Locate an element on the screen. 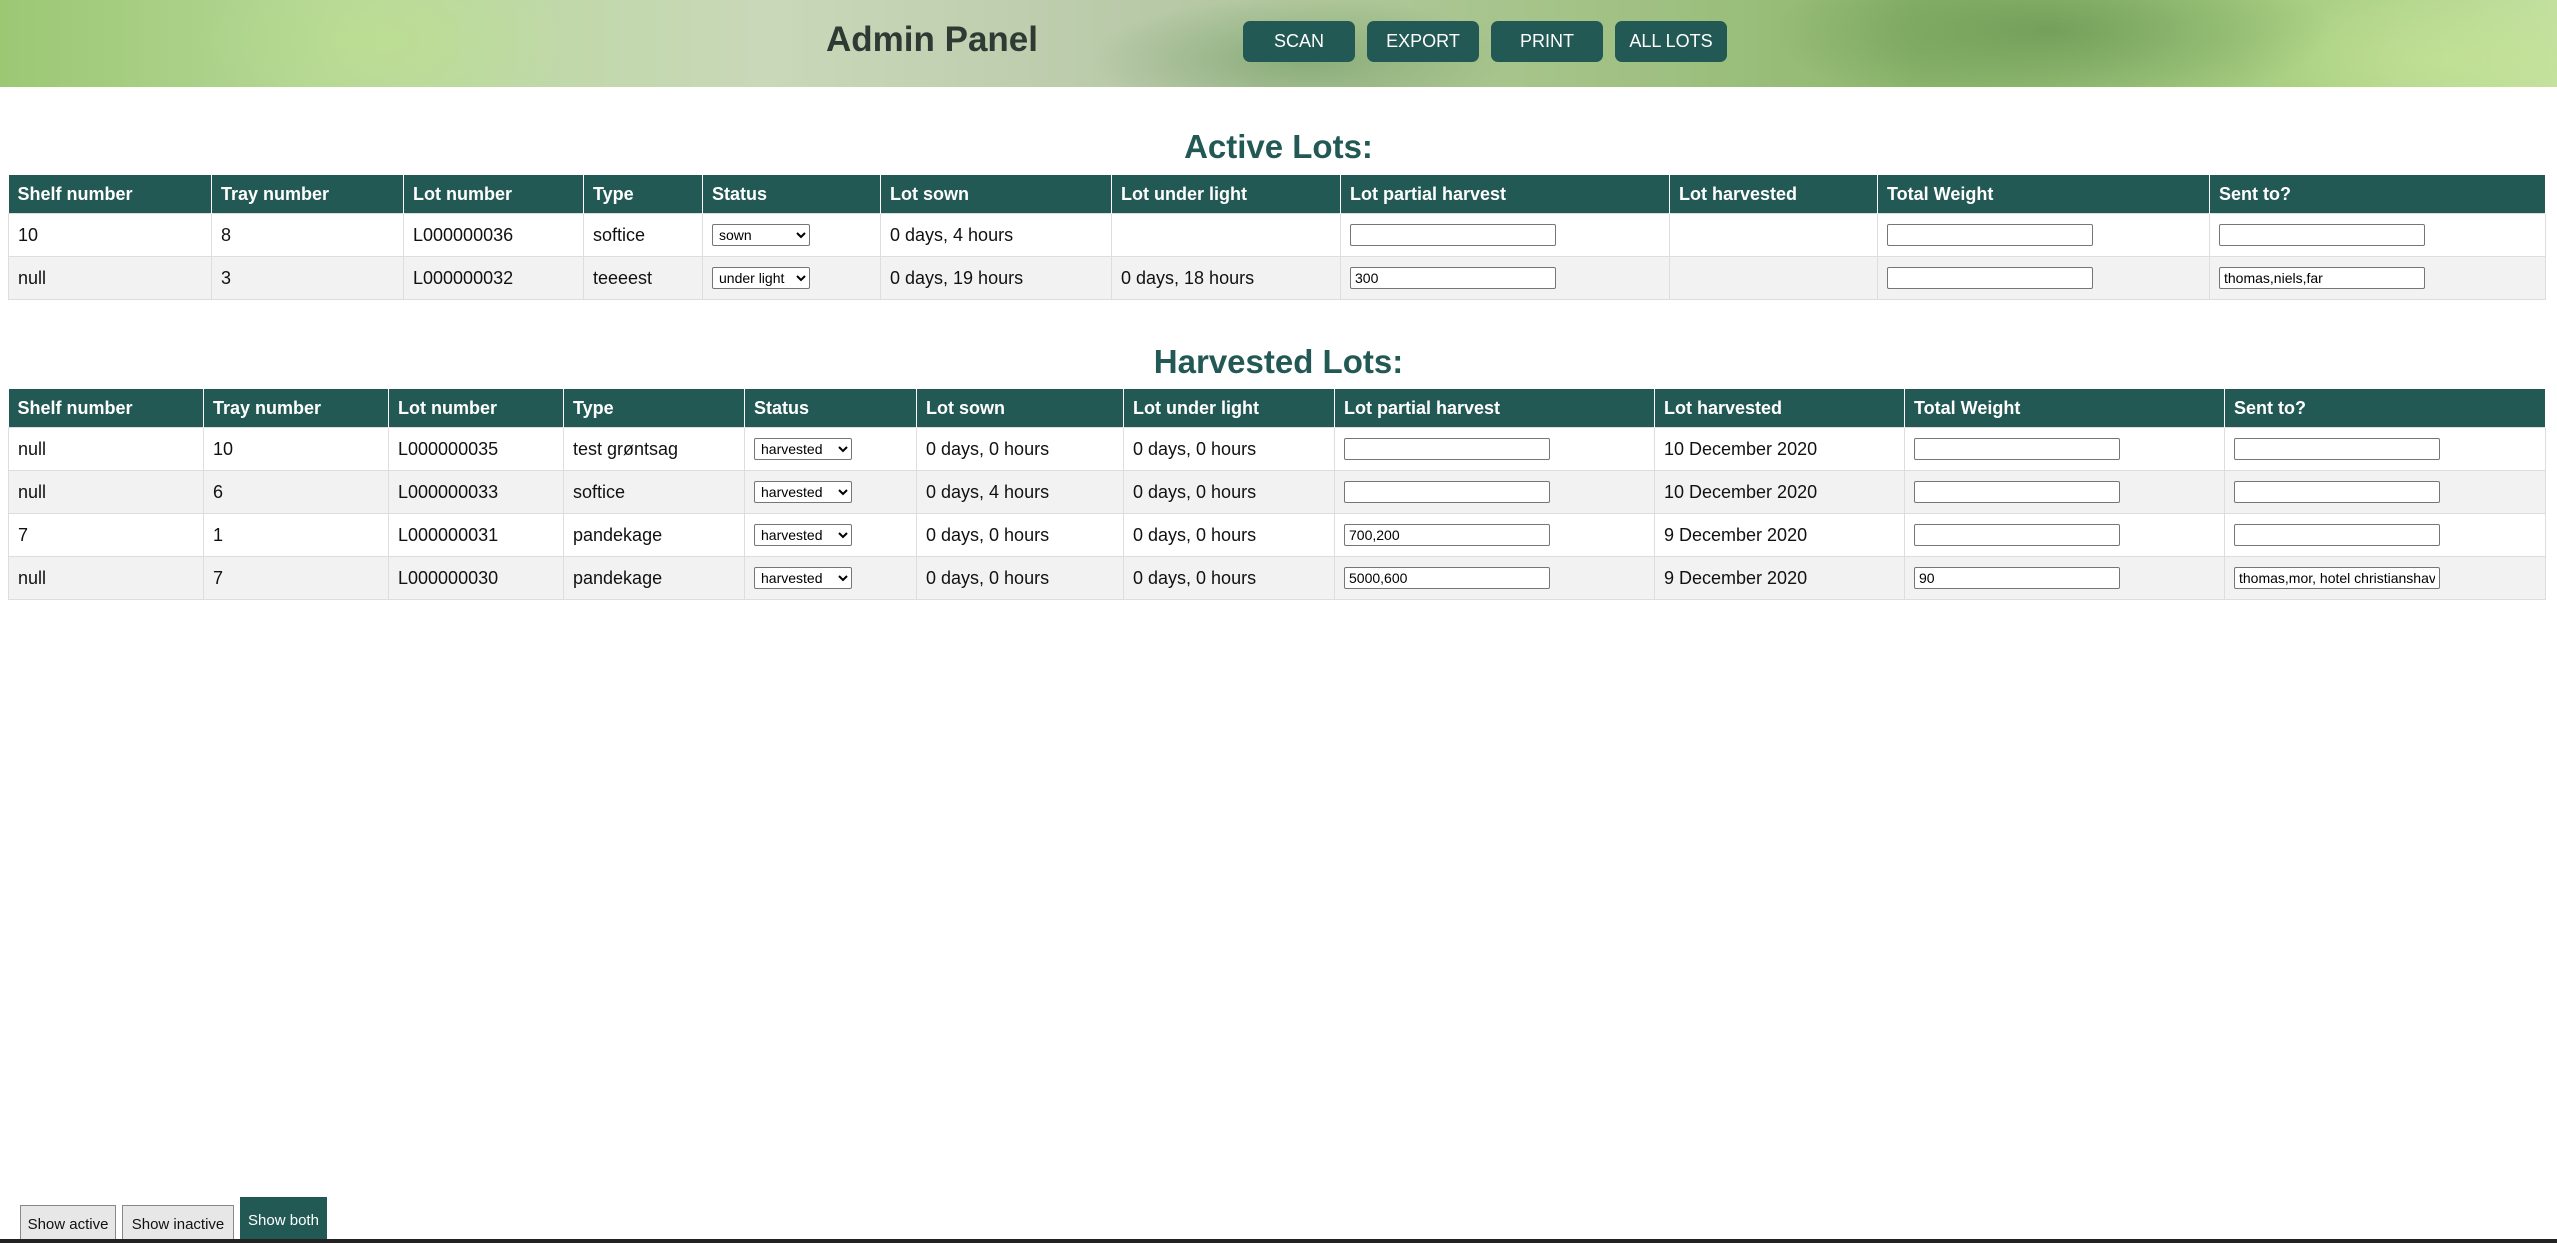 The width and height of the screenshot is (2557, 1243). harvested-lots-title: Harvested Lots: is located at coordinates (1278, 361).